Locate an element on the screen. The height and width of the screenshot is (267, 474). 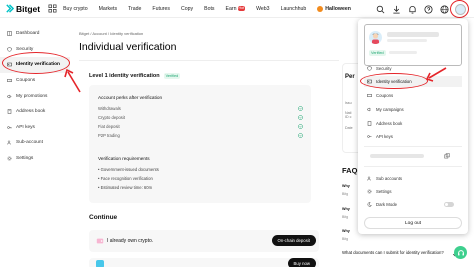
breadcrumb: Bitget / Account / Identity verification is located at coordinates (111, 33).